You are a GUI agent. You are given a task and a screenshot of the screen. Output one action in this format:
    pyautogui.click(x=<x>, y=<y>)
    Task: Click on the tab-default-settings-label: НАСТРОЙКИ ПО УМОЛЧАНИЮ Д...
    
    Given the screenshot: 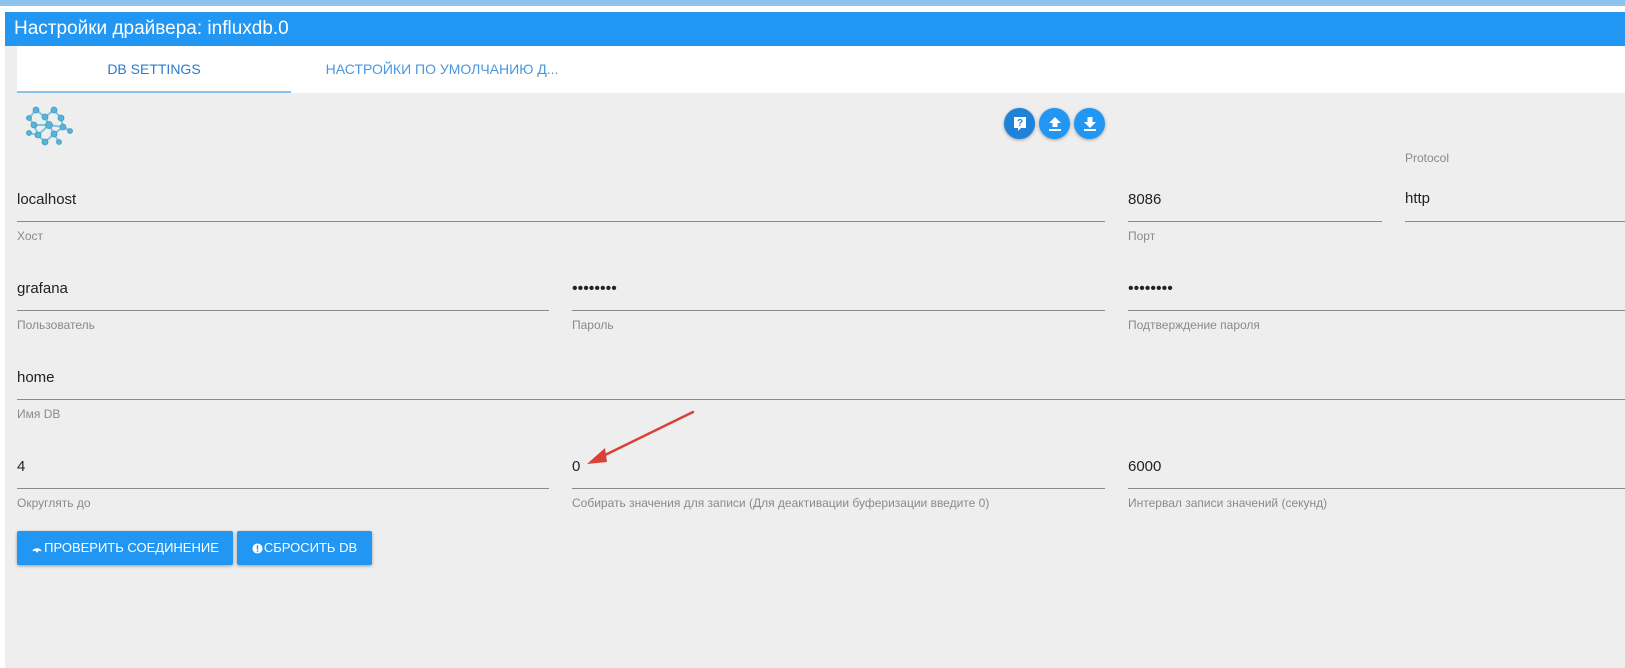 What is the action you would take?
    pyautogui.click(x=442, y=69)
    